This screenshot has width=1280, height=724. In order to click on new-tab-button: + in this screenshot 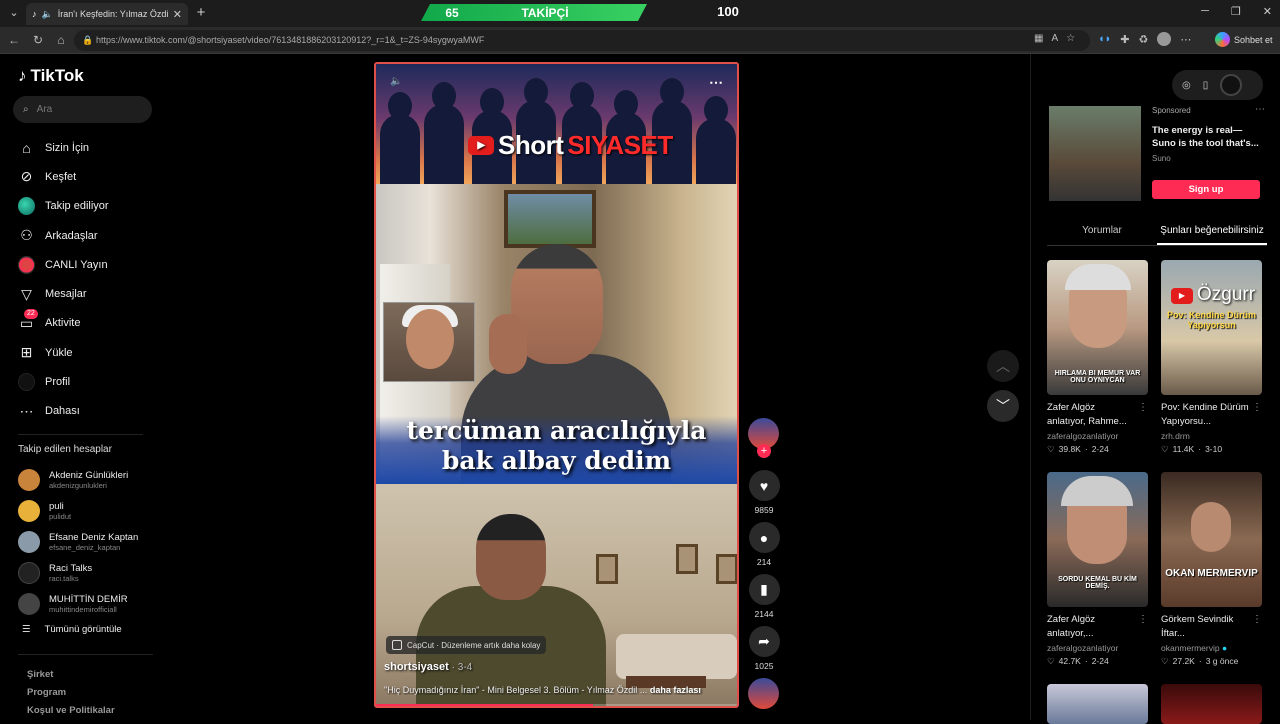, I will do `click(201, 13)`.